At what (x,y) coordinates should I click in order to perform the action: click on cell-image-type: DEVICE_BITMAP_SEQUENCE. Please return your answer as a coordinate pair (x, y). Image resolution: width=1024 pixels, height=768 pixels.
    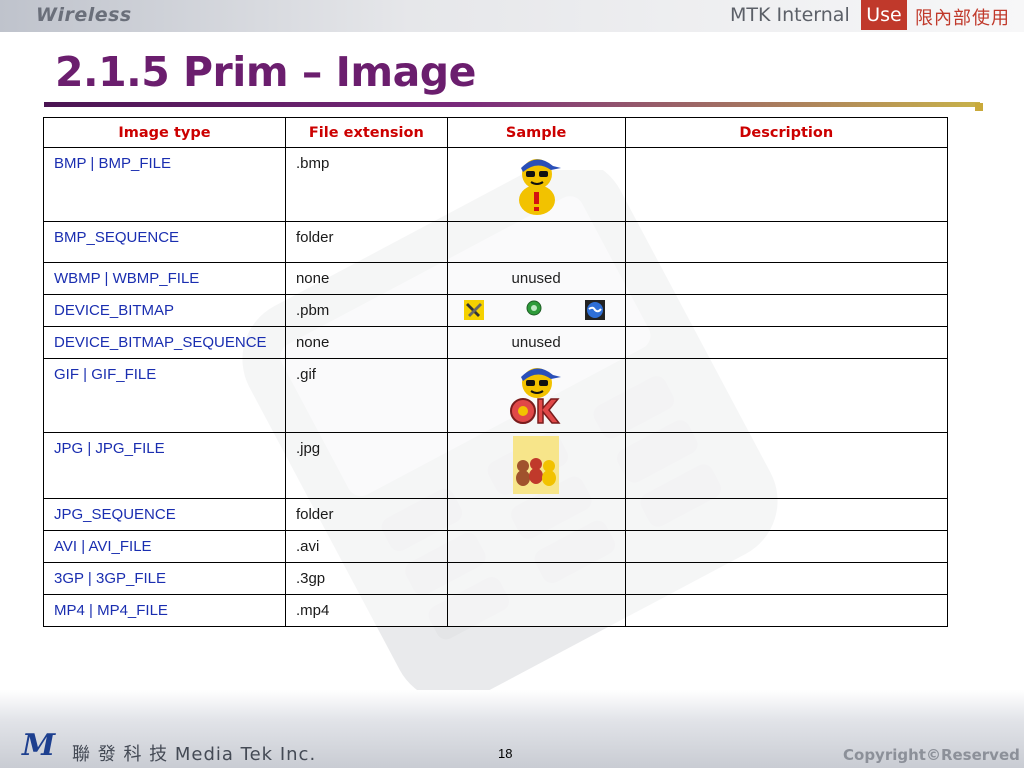
    Looking at the image, I should click on (164, 342).